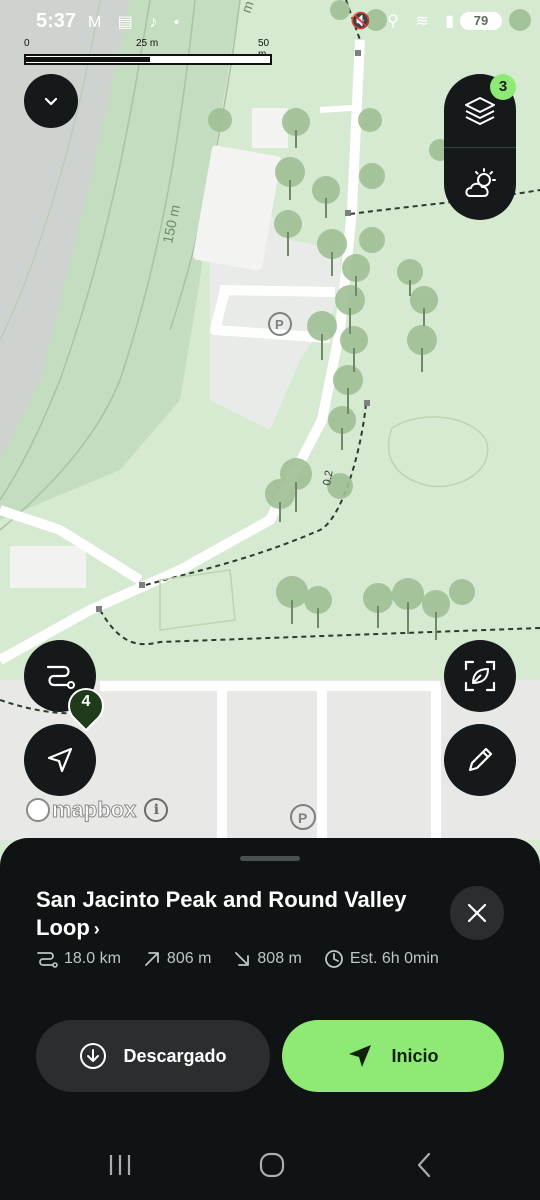  What do you see at coordinates (56, 21) in the screenshot?
I see `status-time: 5:37` at bounding box center [56, 21].